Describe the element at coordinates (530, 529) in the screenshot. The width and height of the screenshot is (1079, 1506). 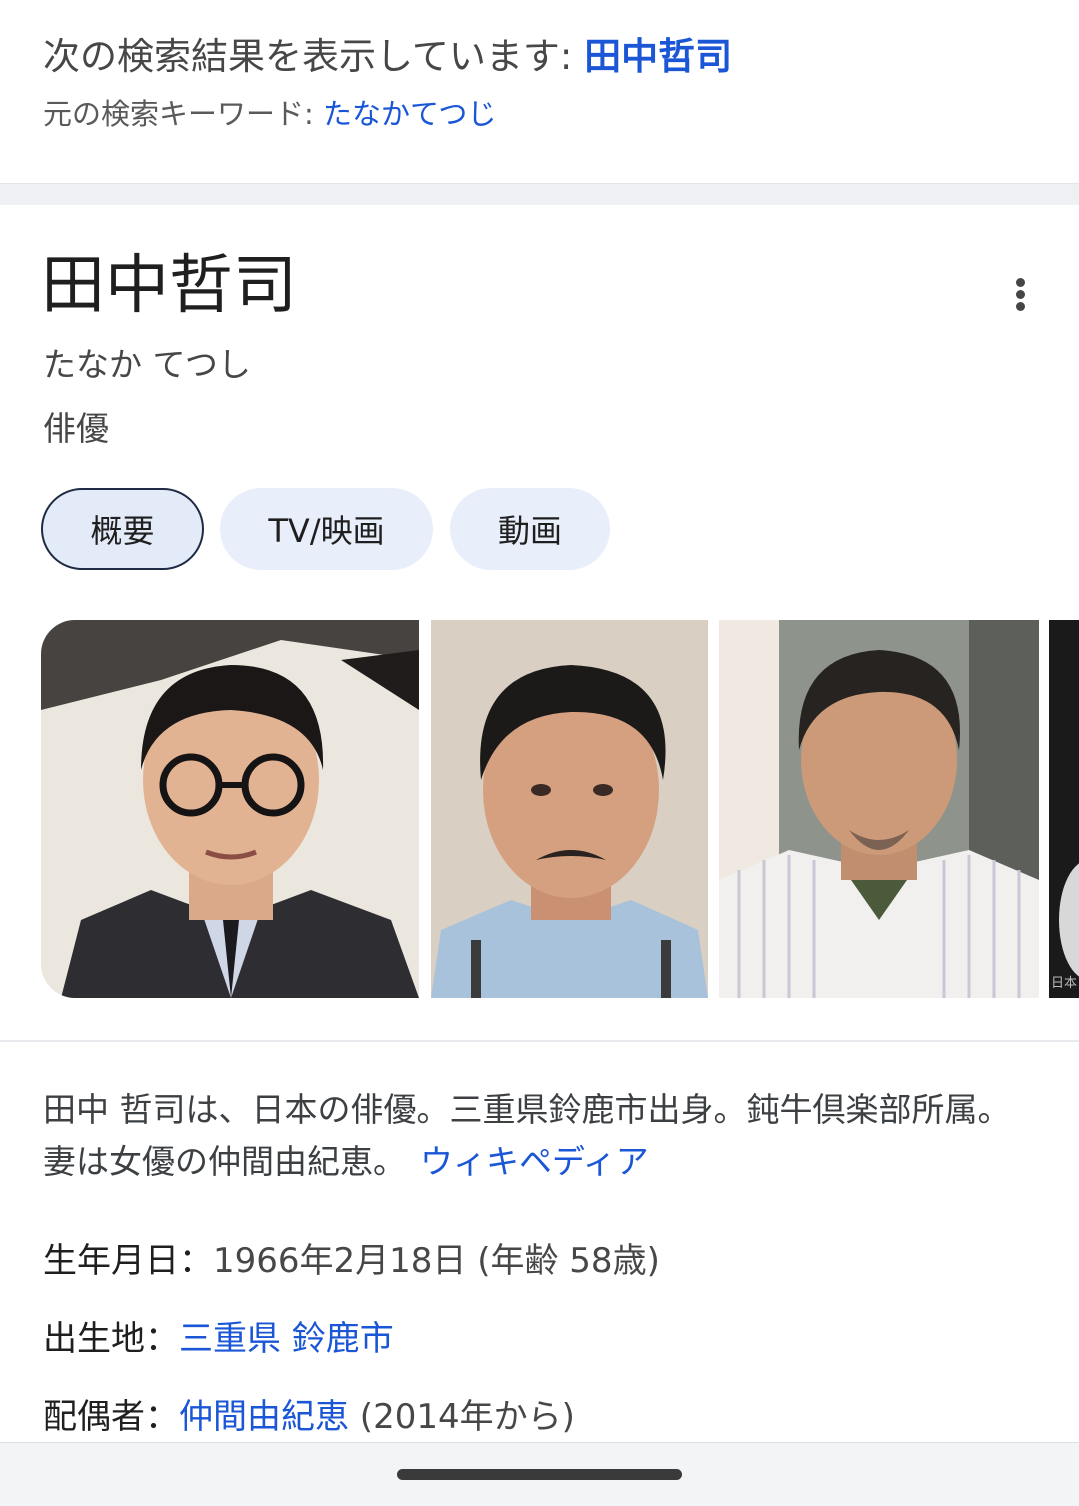
I see `tab-videos: 動画` at that location.